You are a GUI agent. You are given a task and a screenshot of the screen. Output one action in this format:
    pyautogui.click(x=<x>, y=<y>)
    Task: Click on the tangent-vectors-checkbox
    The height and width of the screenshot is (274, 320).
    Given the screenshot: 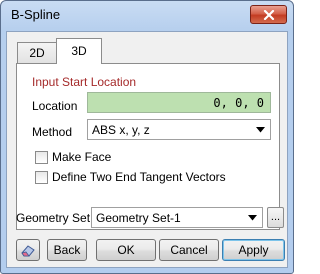 What is the action you would take?
    pyautogui.click(x=41, y=177)
    